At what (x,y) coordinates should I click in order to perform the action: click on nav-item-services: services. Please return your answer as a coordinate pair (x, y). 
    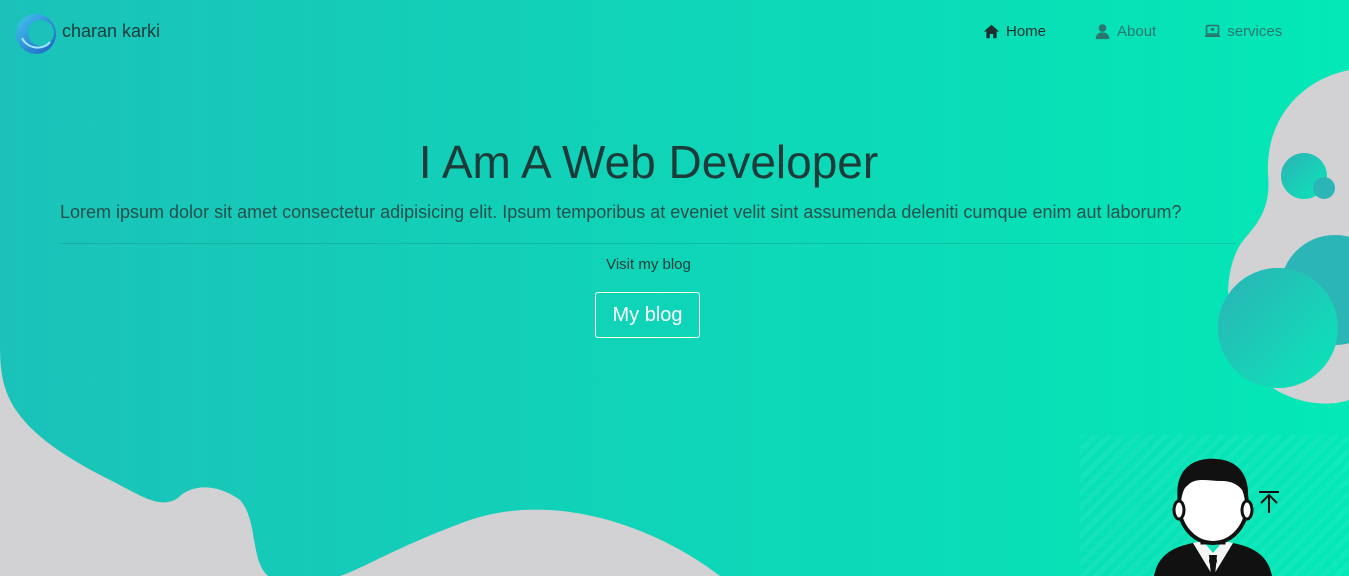
    Looking at the image, I should click on (1243, 31).